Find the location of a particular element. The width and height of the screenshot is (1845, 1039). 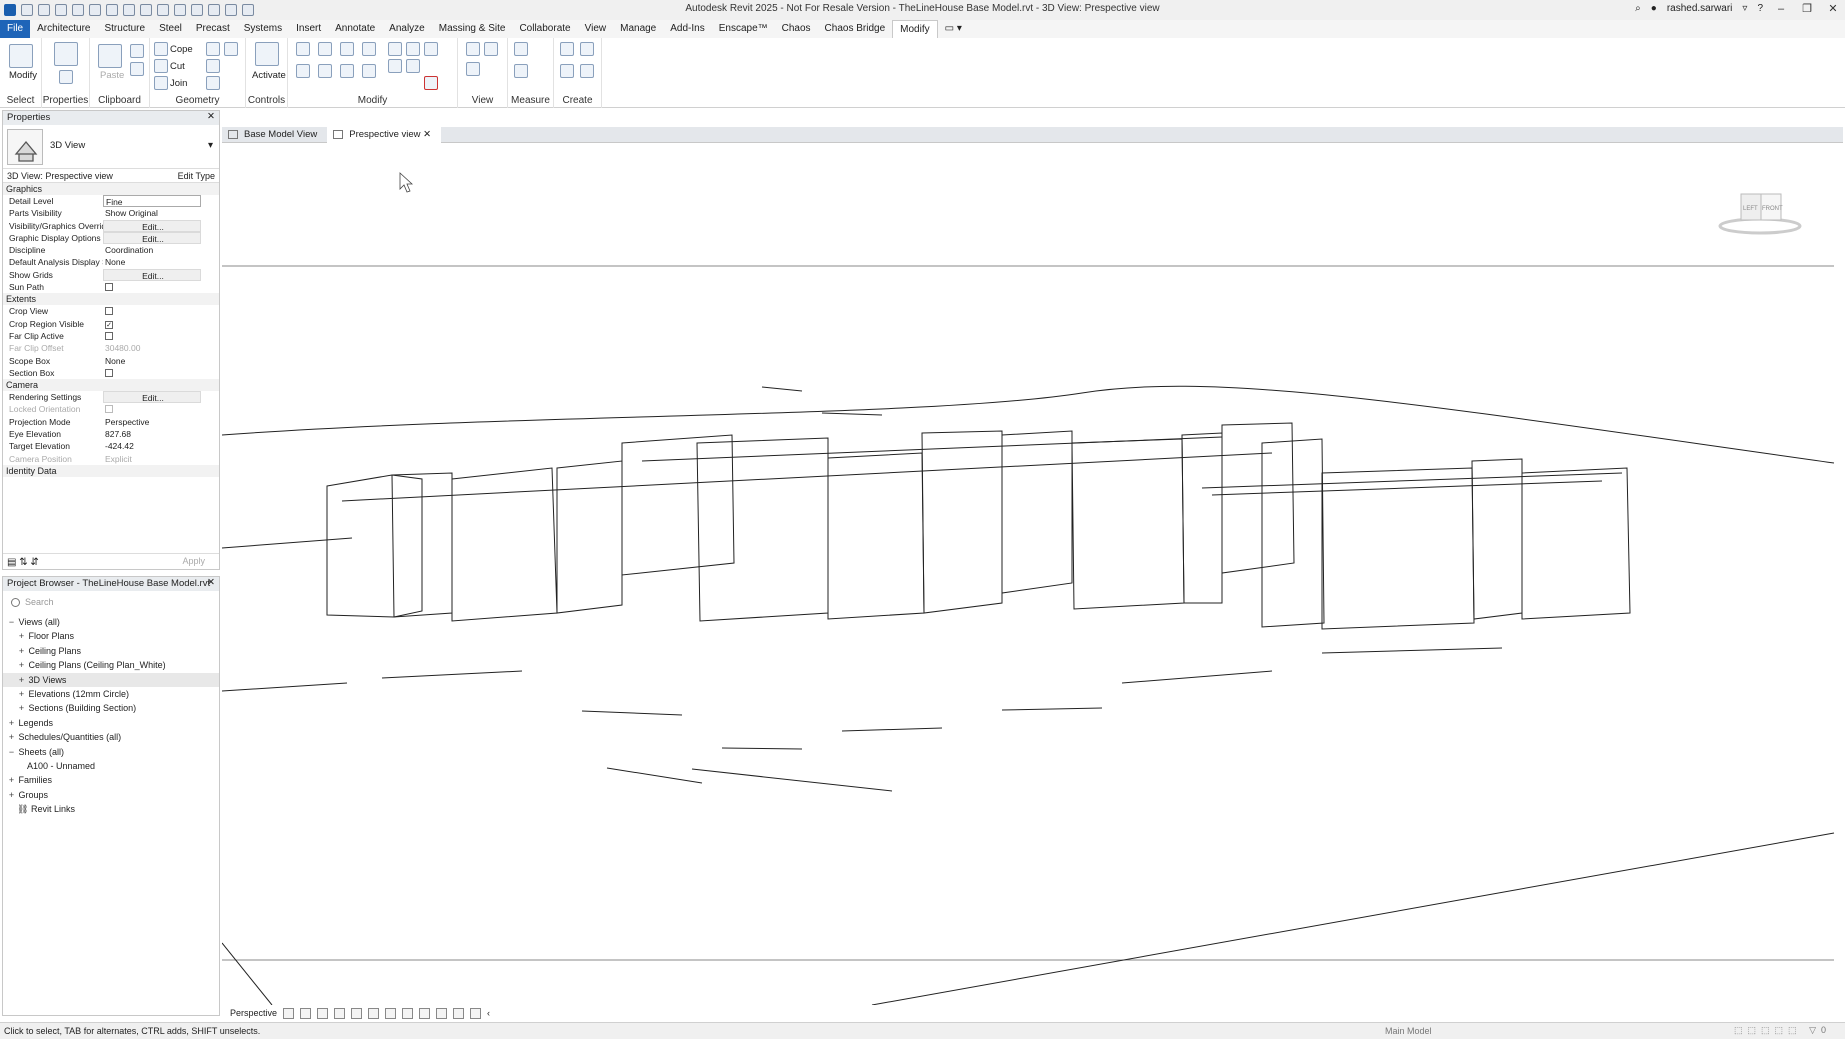

detail-level-input: Fine is located at coordinates (152, 201).